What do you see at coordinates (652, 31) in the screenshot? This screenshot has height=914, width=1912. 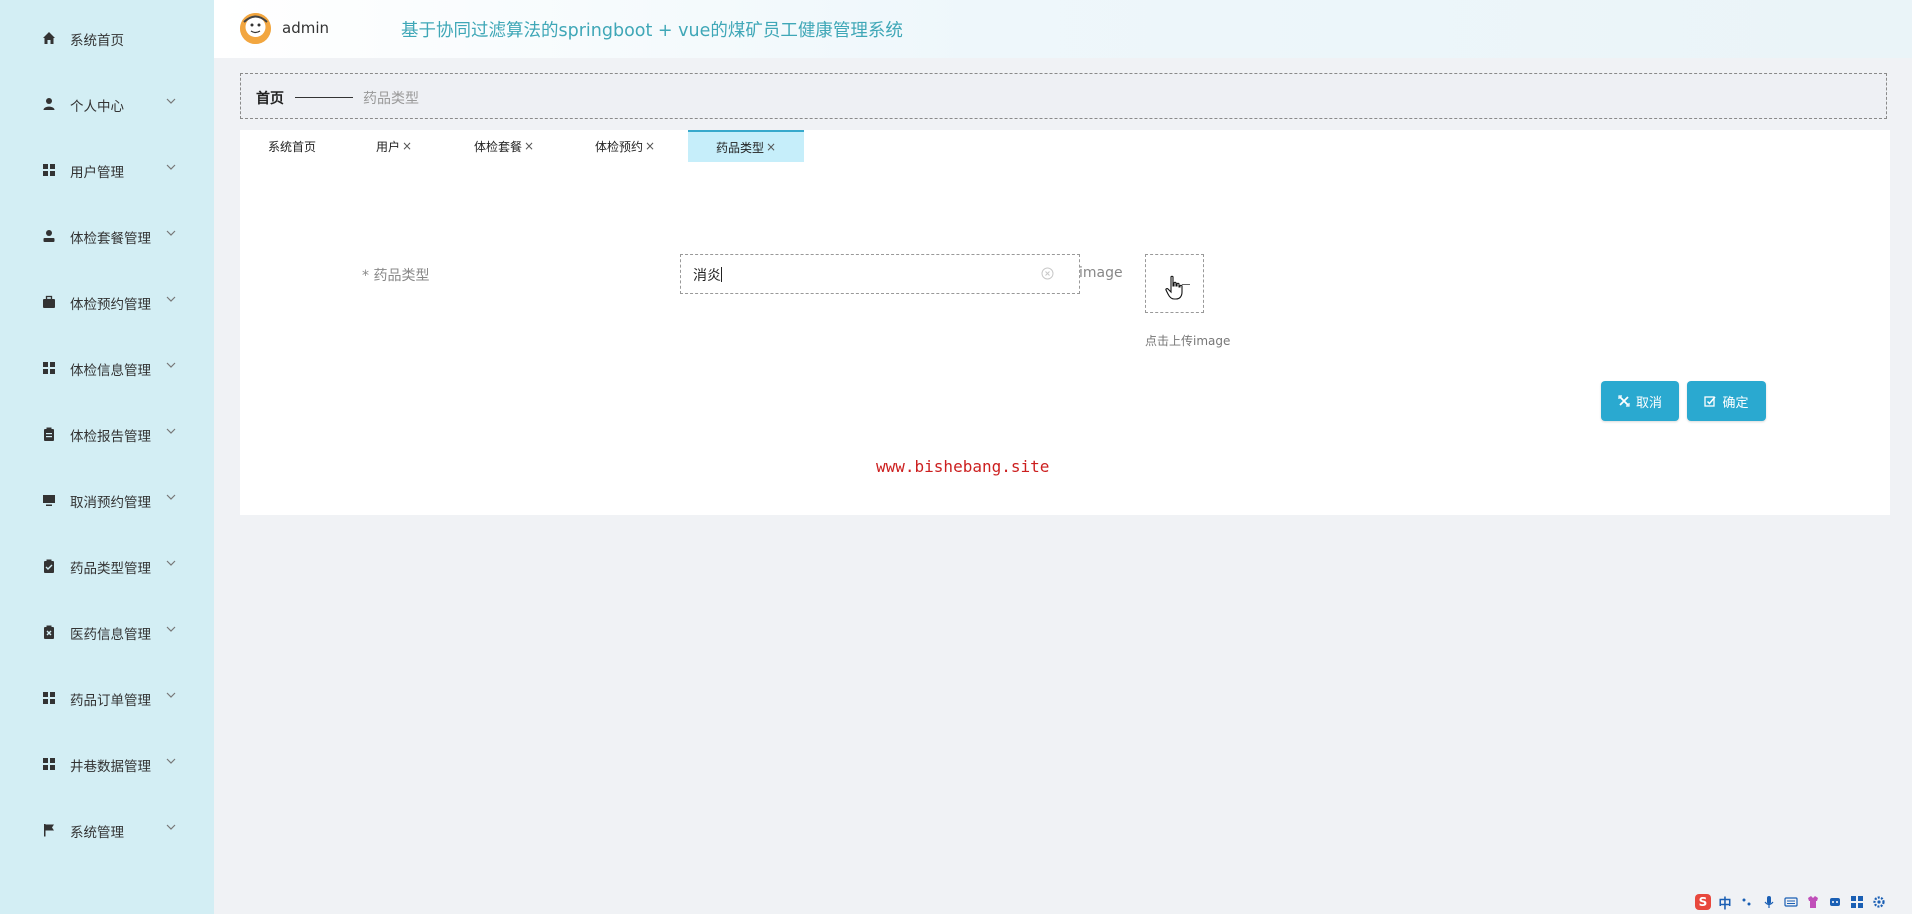 I see `app-title: 基于协同过滤算法的springboot + vue的煤矿员工健康管理系统` at bounding box center [652, 31].